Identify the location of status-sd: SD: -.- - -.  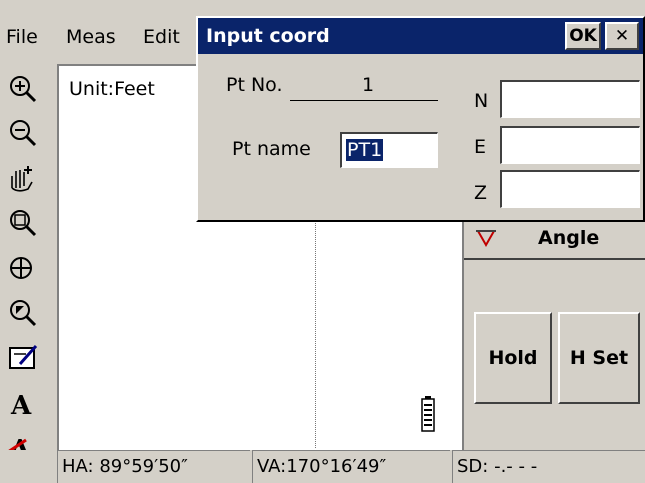
(548, 466).